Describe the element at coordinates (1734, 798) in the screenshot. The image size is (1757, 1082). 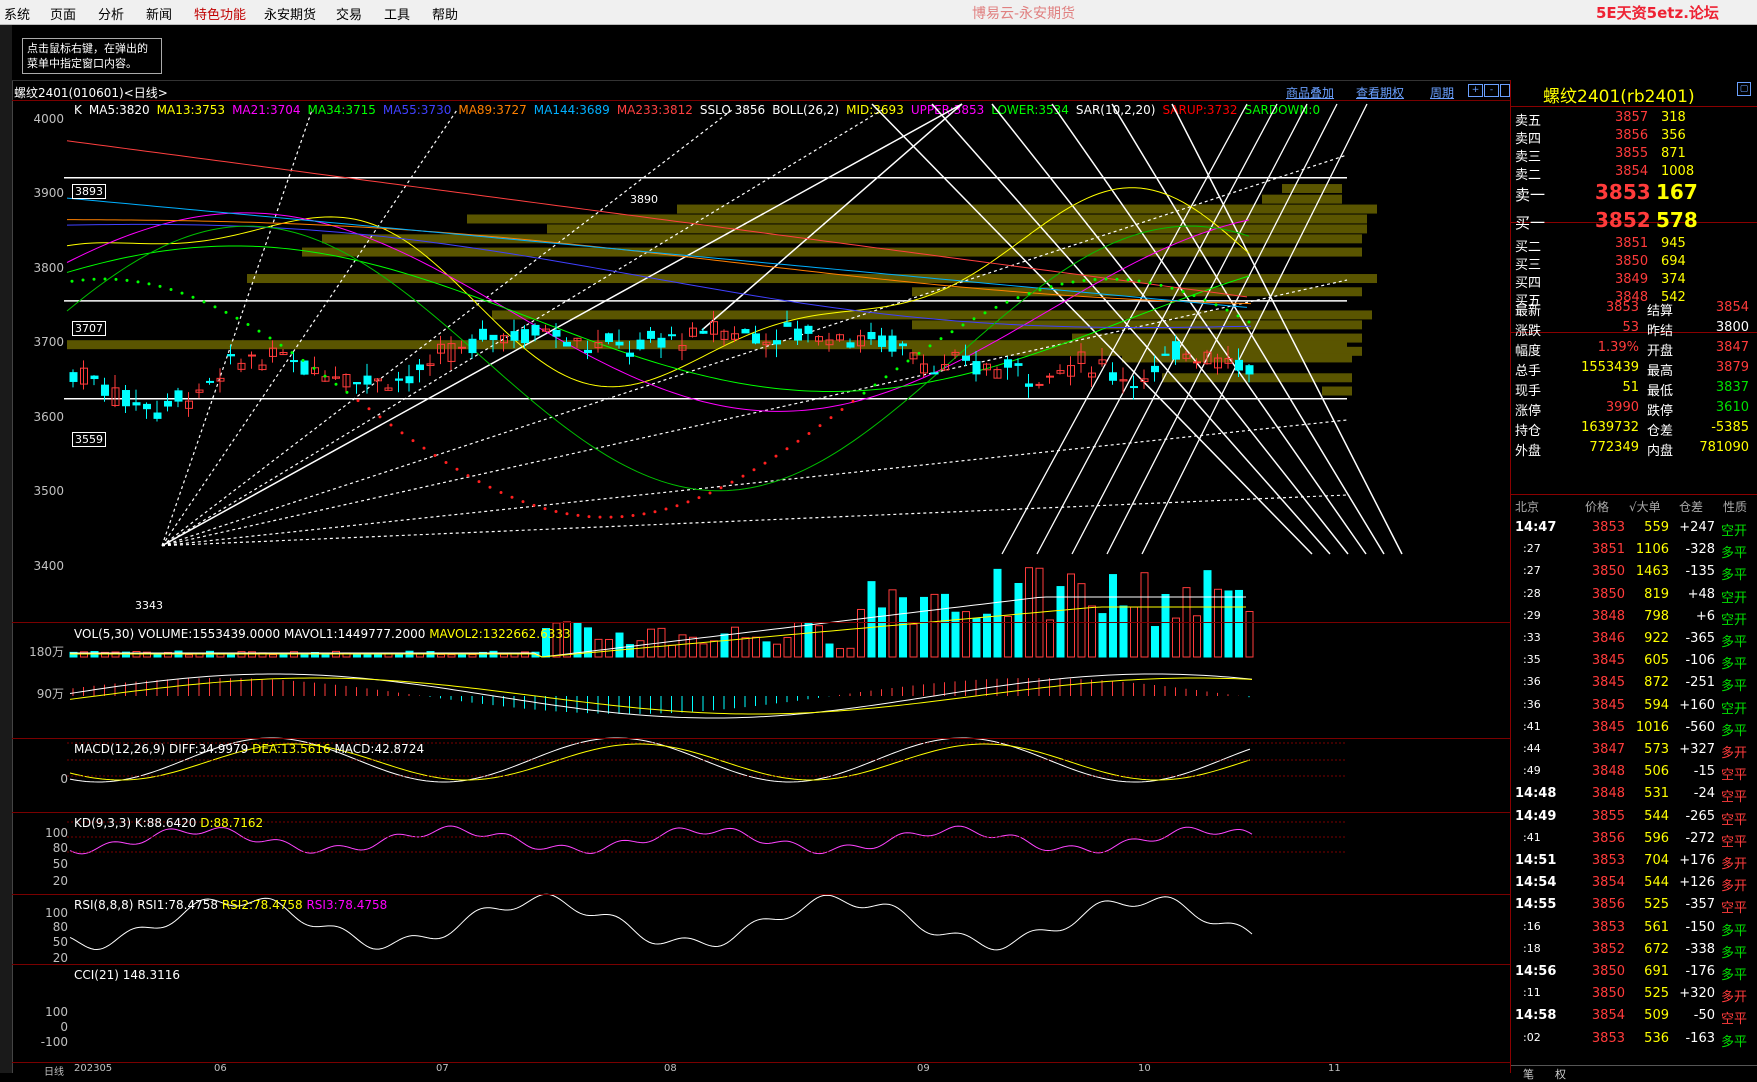
I see `tick-nature: 空平` at that location.